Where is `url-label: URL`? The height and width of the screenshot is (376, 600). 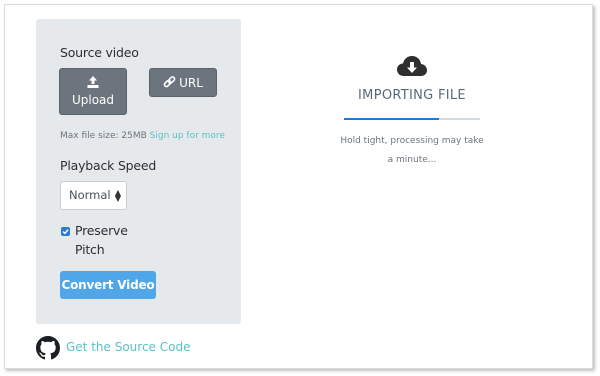
url-label: URL is located at coordinates (191, 82).